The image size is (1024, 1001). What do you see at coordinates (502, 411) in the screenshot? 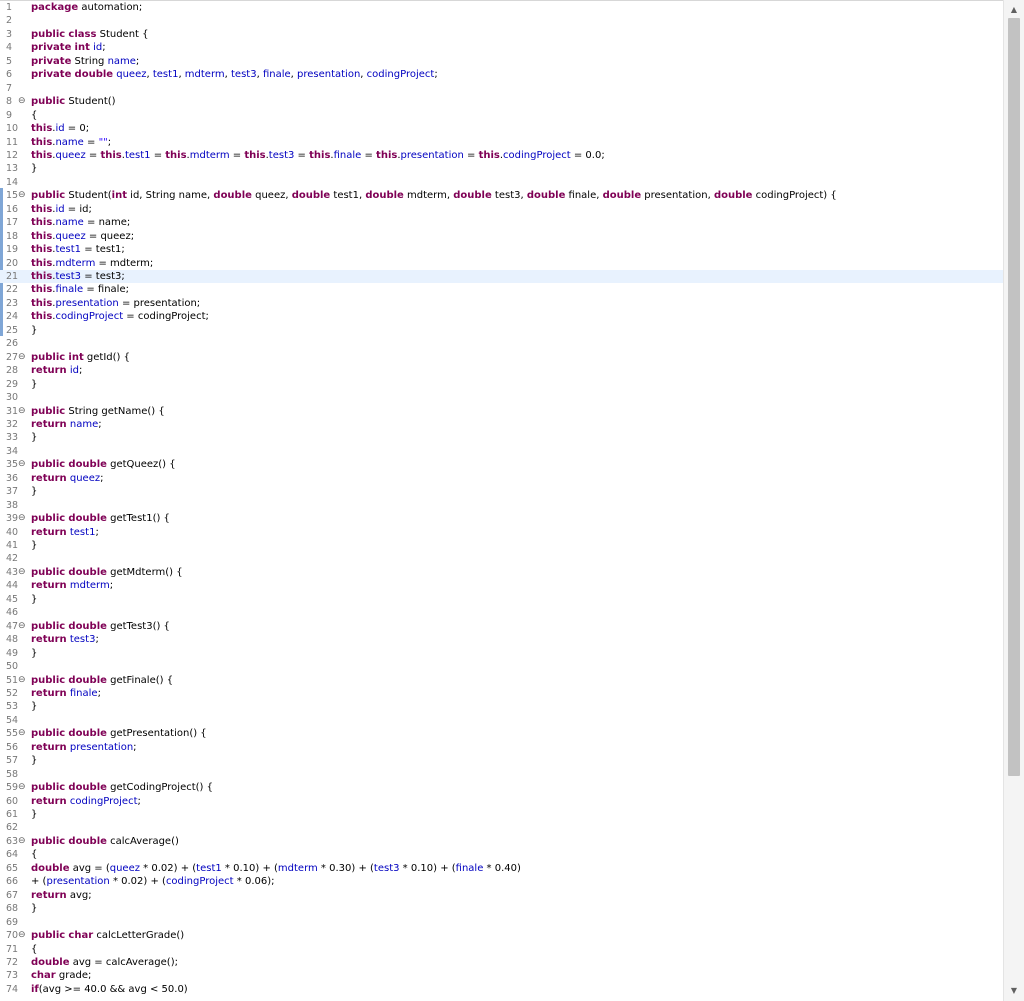
I see `code-line: 31 ⊖ public String getName() {` at bounding box center [502, 411].